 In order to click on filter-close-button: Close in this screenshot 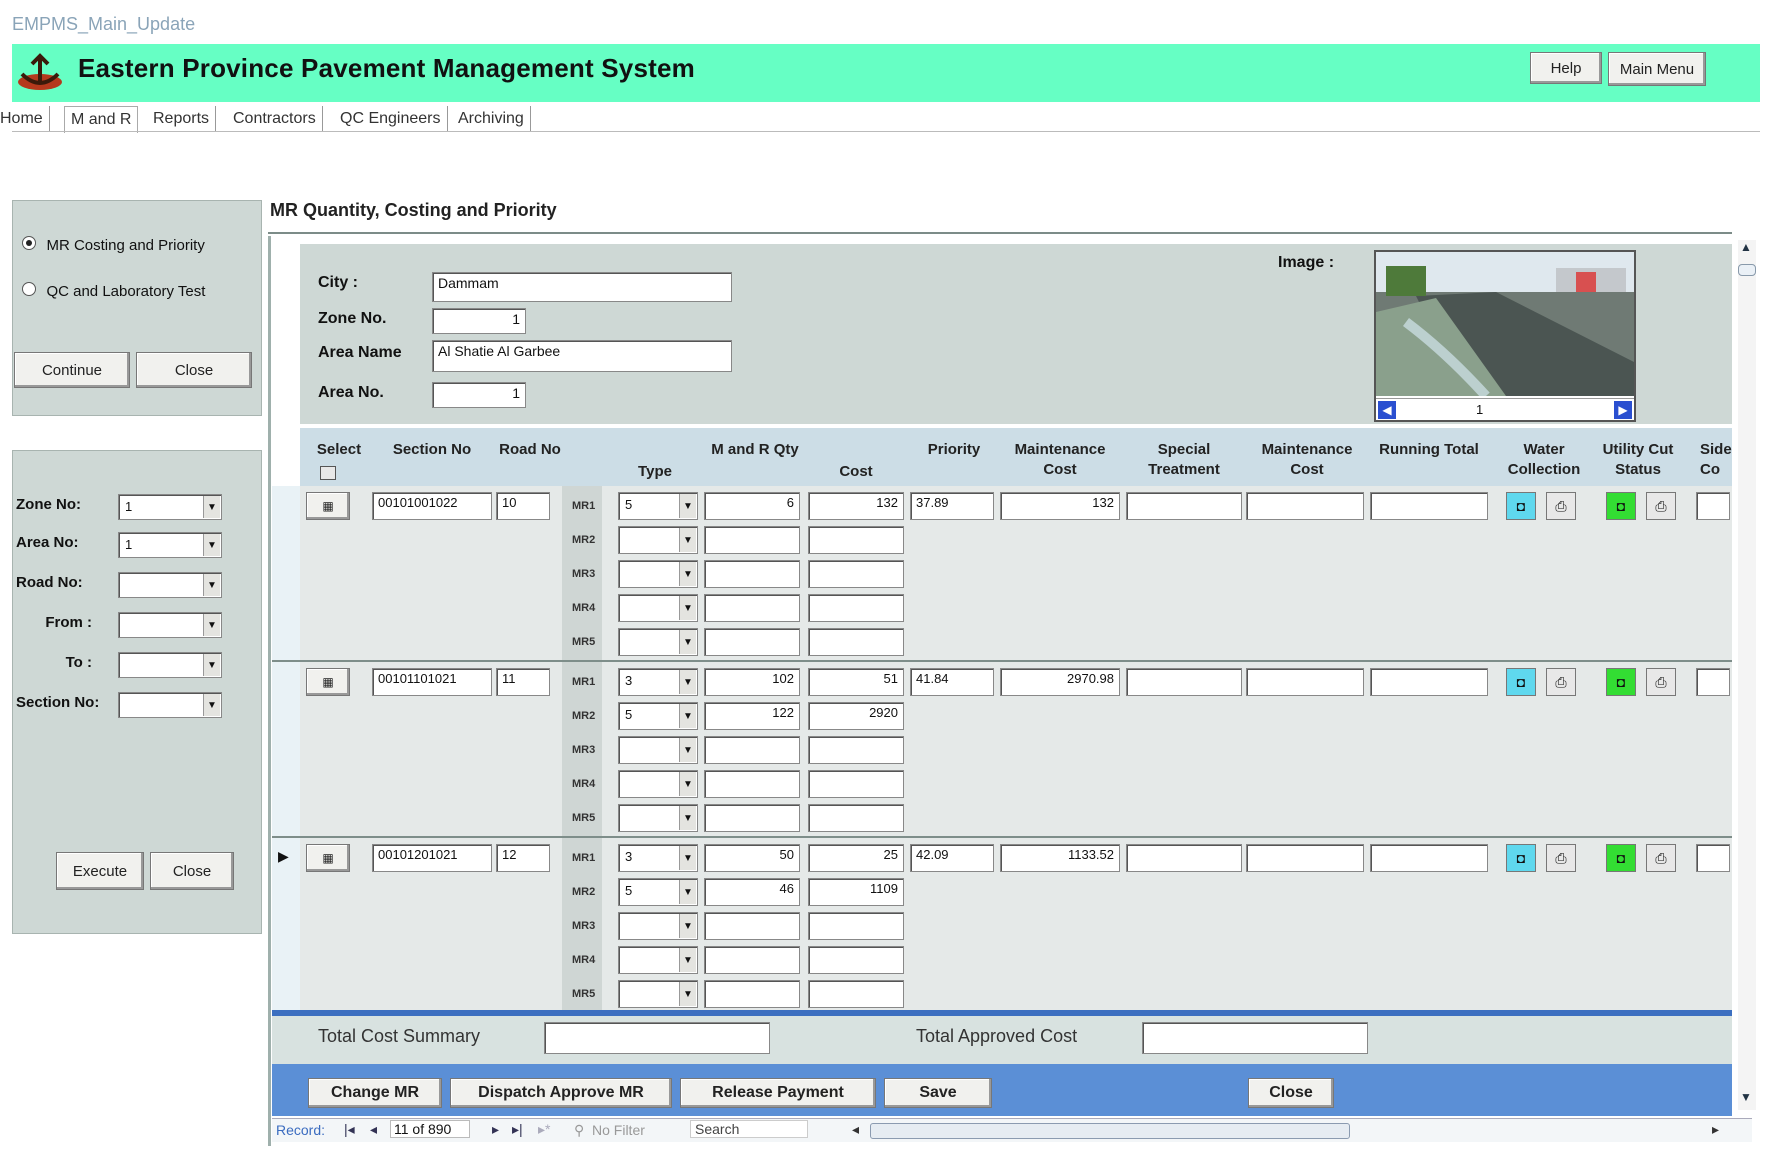, I will do `click(192, 871)`.